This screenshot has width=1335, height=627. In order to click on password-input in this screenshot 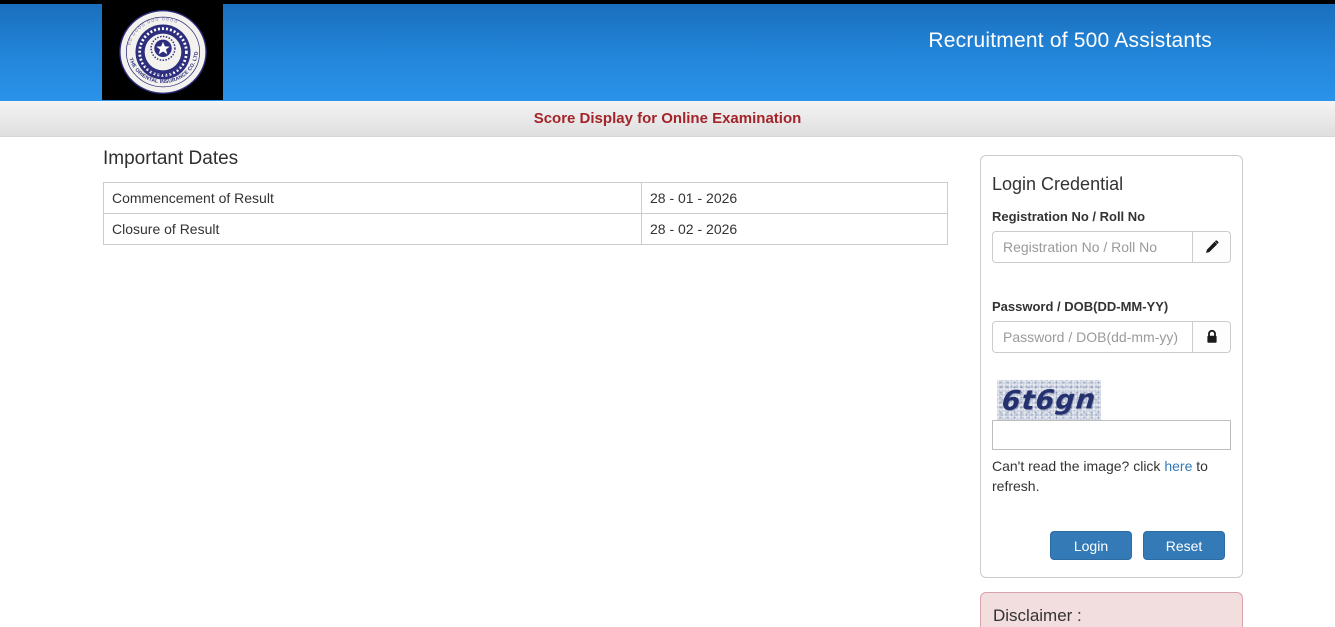, I will do `click(1092, 337)`.